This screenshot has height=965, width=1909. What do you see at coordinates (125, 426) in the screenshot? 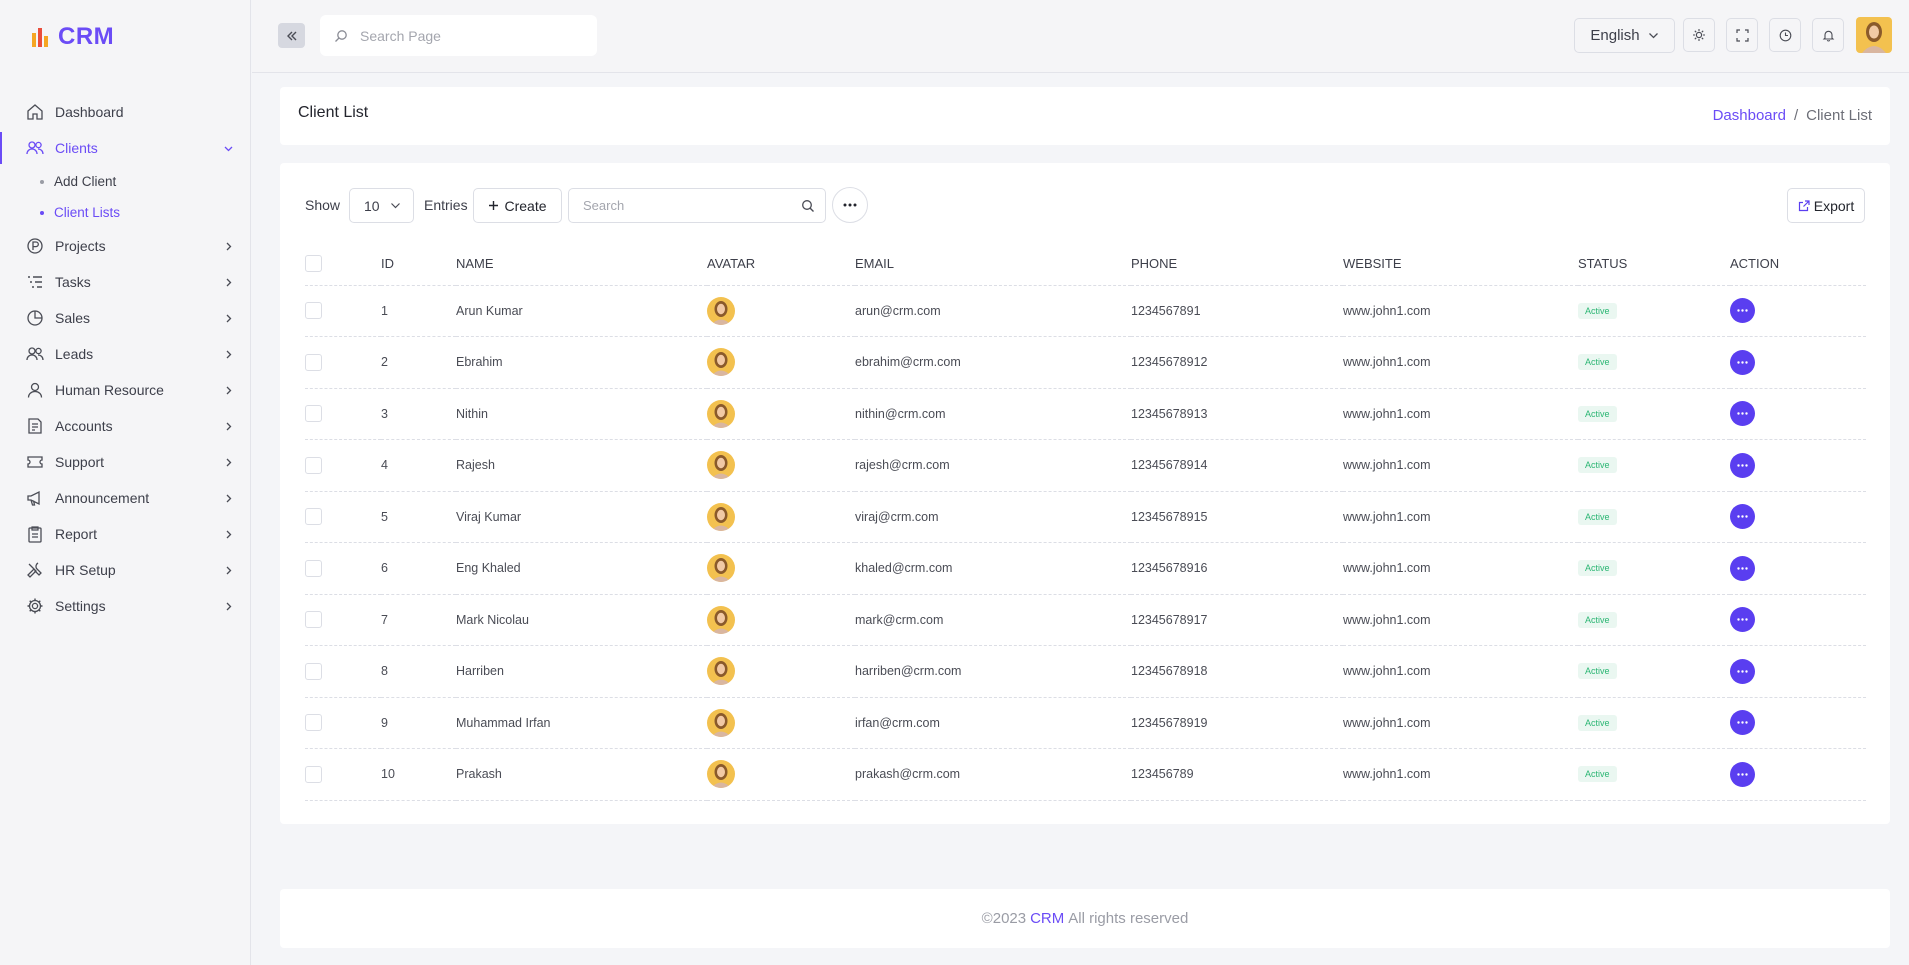
I see `sidebar-item-accounts: Accounts` at bounding box center [125, 426].